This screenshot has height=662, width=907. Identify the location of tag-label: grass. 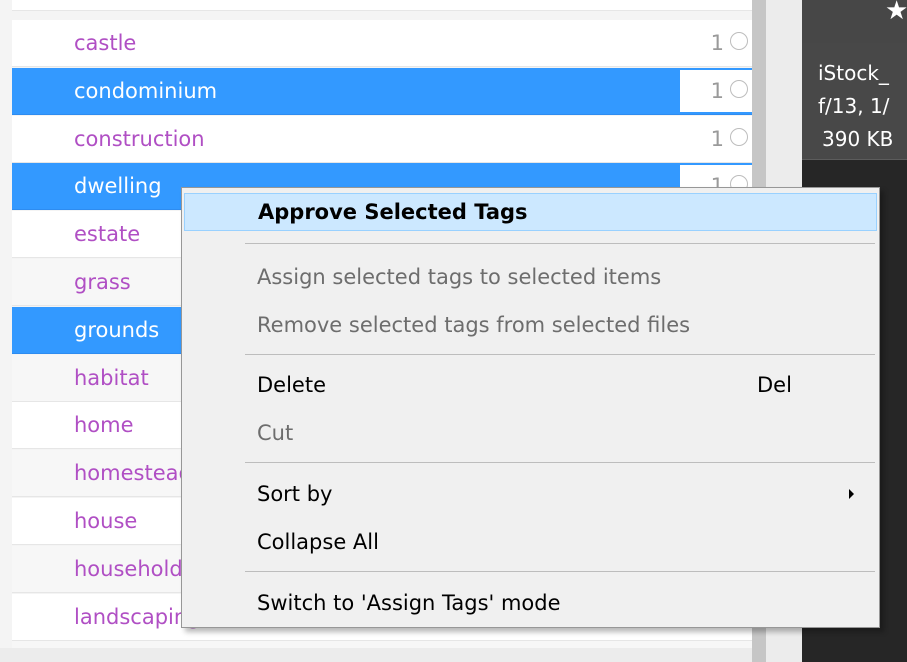
(102, 282).